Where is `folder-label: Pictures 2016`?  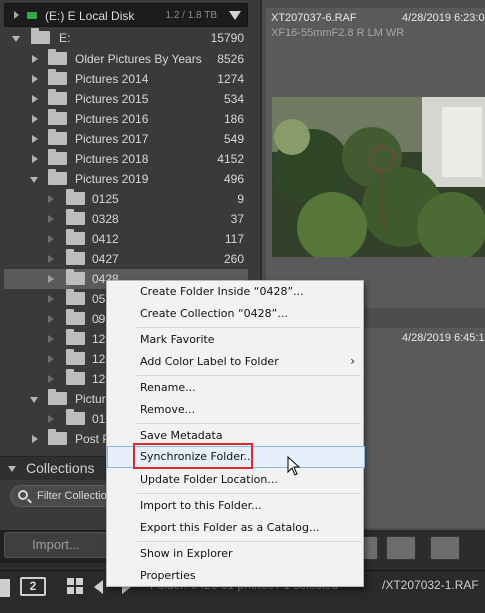 folder-label: Pictures 2016 is located at coordinates (112, 119).